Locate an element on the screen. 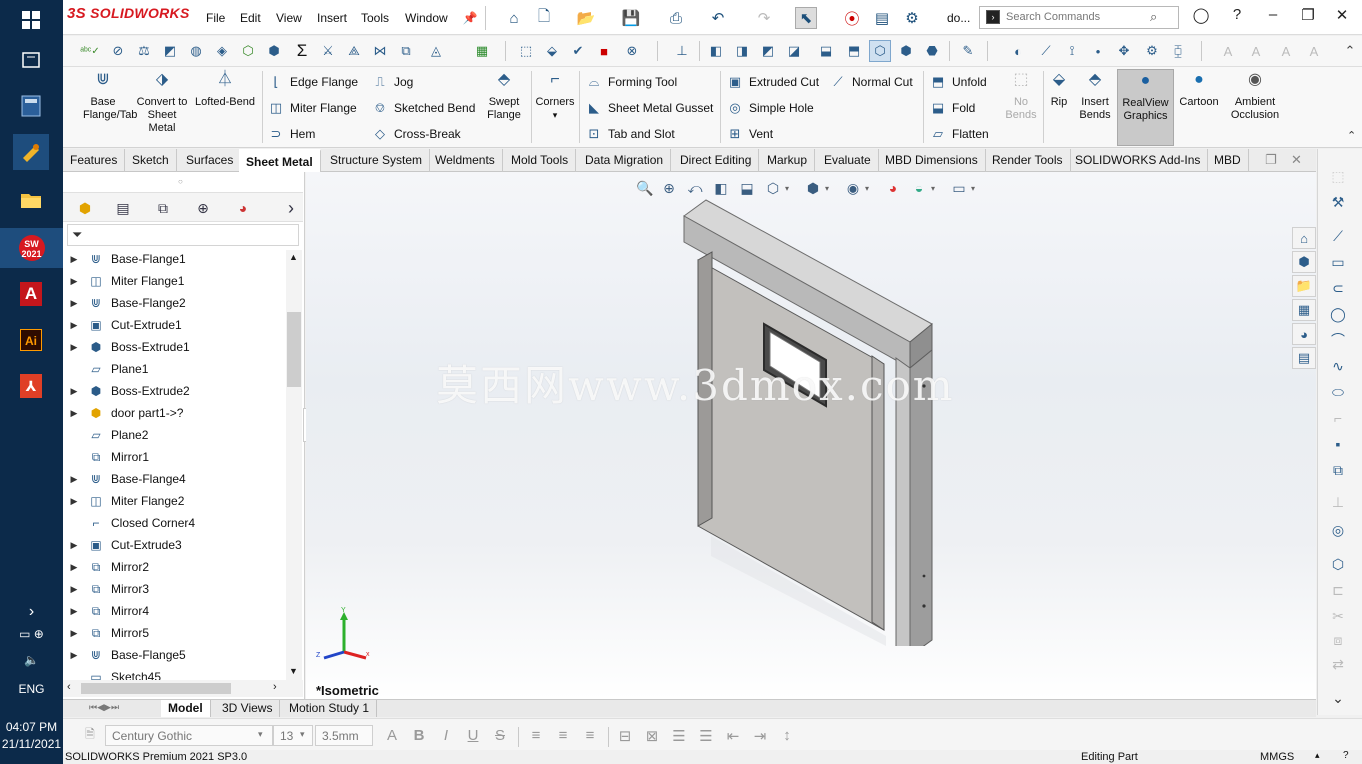 The height and width of the screenshot is (764, 1362). tree-item: ▶ ⬢ Boss-Extrude2 is located at coordinates (174, 391).